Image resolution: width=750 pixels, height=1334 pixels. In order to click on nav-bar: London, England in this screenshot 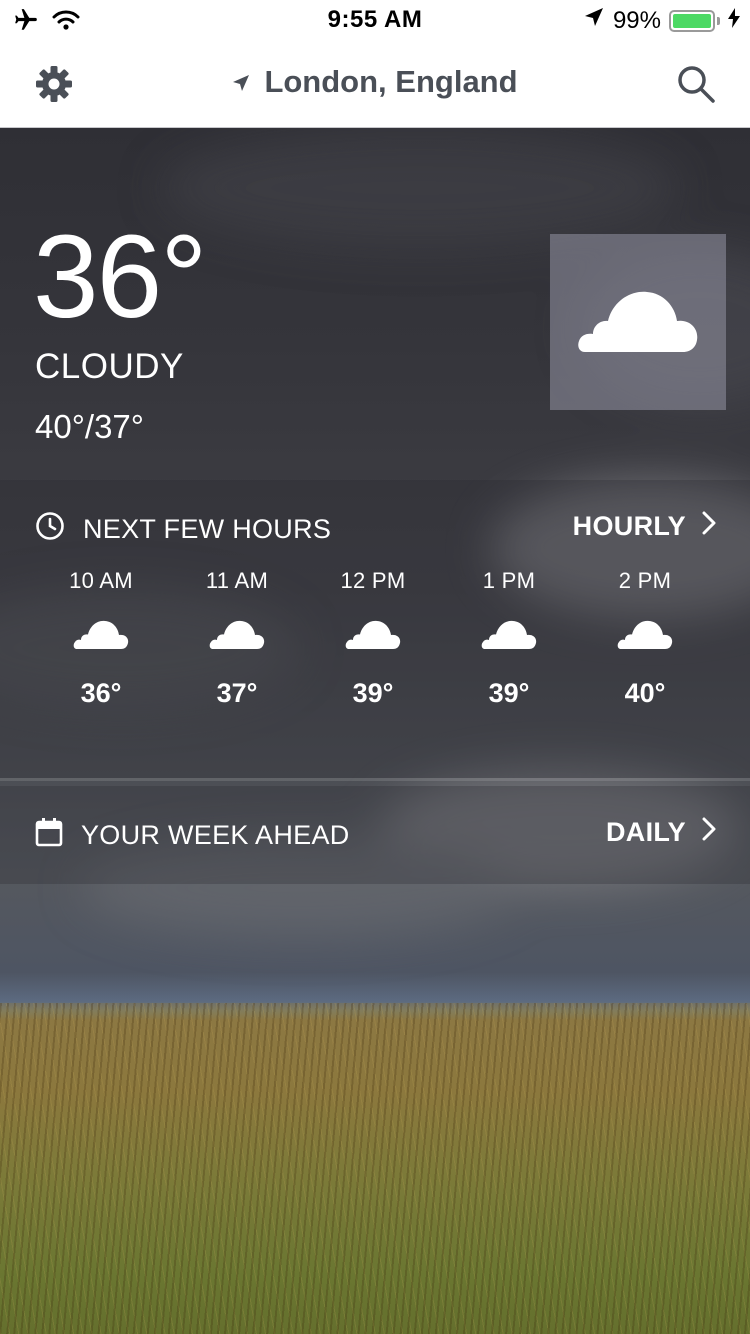, I will do `click(375, 84)`.